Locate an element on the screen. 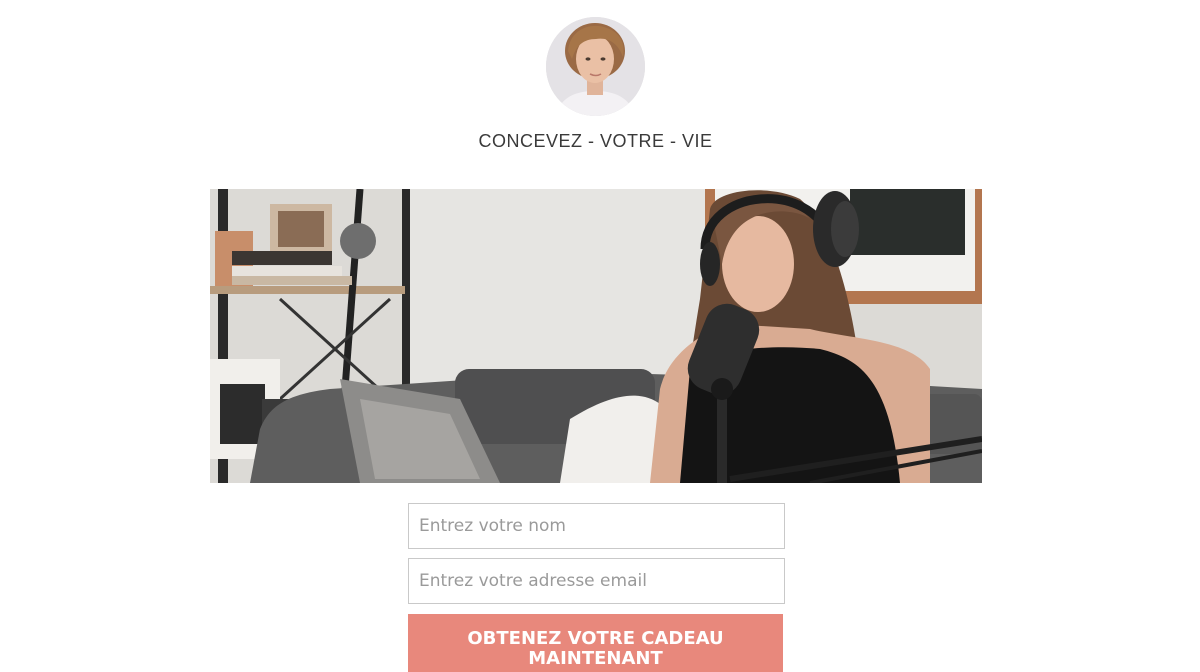 This screenshot has height=672, width=1200. profile-avatar is located at coordinates (595, 66).